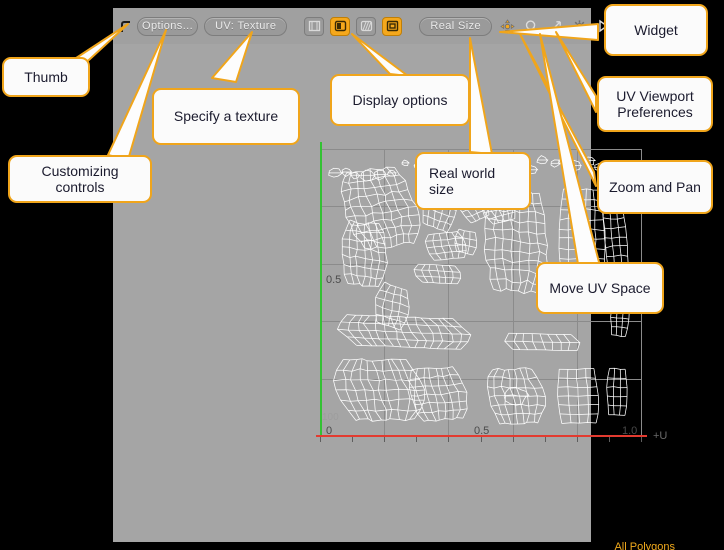 The image size is (724, 550). I want to click on callout-uv-viewport-preferences: UV Viewport Preferences, so click(655, 104).